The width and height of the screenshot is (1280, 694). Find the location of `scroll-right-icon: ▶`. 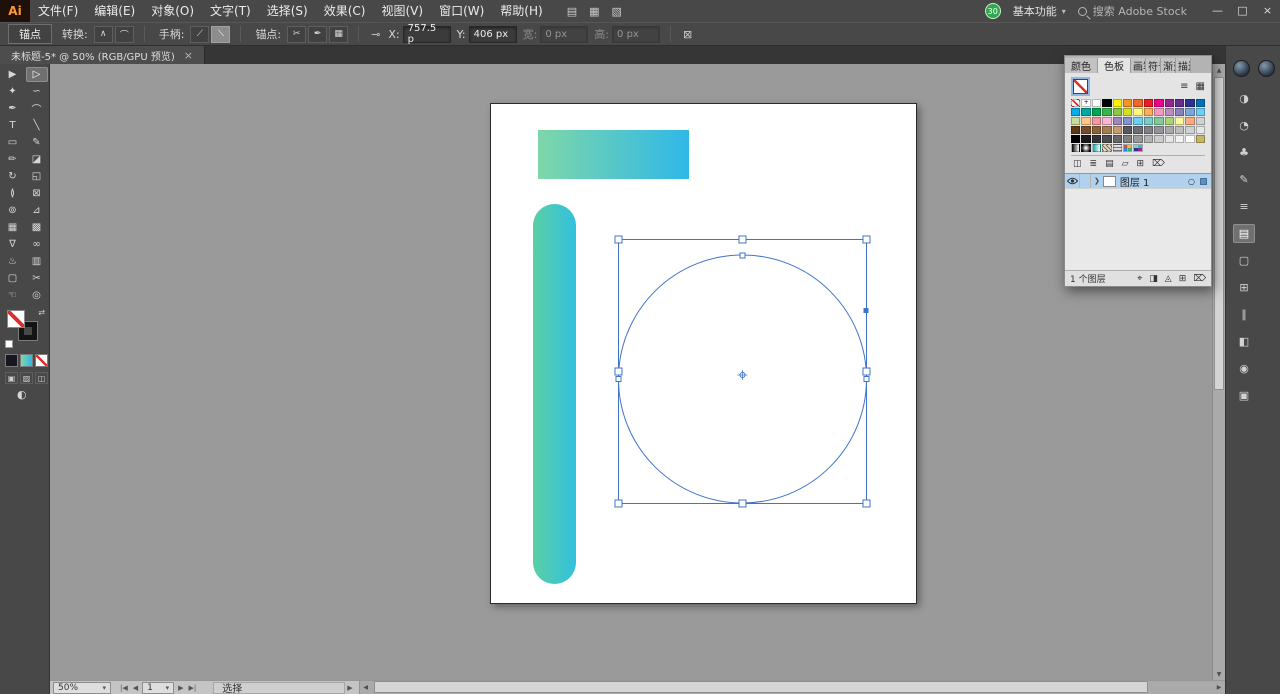

scroll-right-icon: ▶ is located at coordinates (1219, 687).